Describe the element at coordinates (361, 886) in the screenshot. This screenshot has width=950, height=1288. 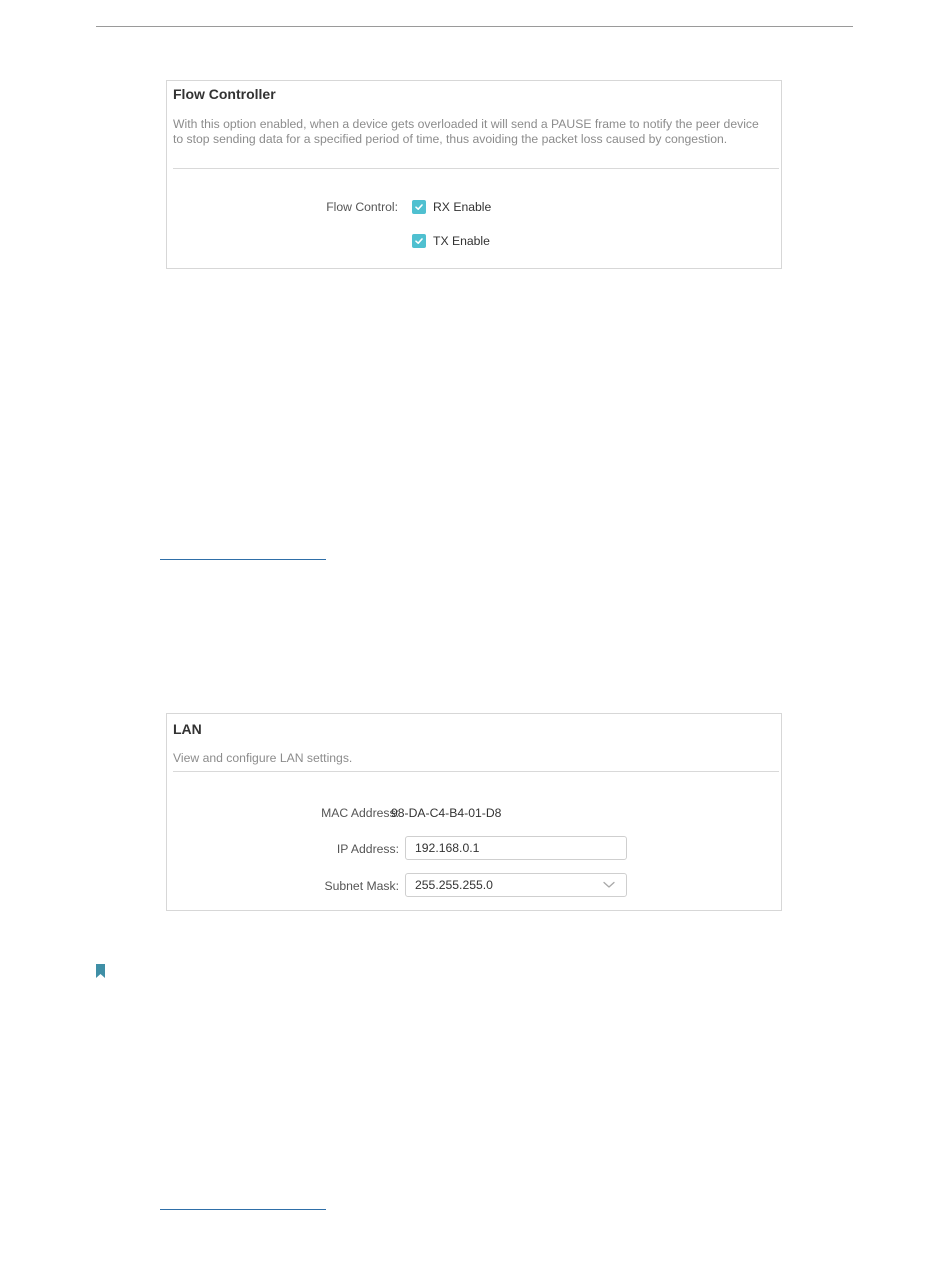
I see `subnet-mask-label: Subnet Mask:` at that location.